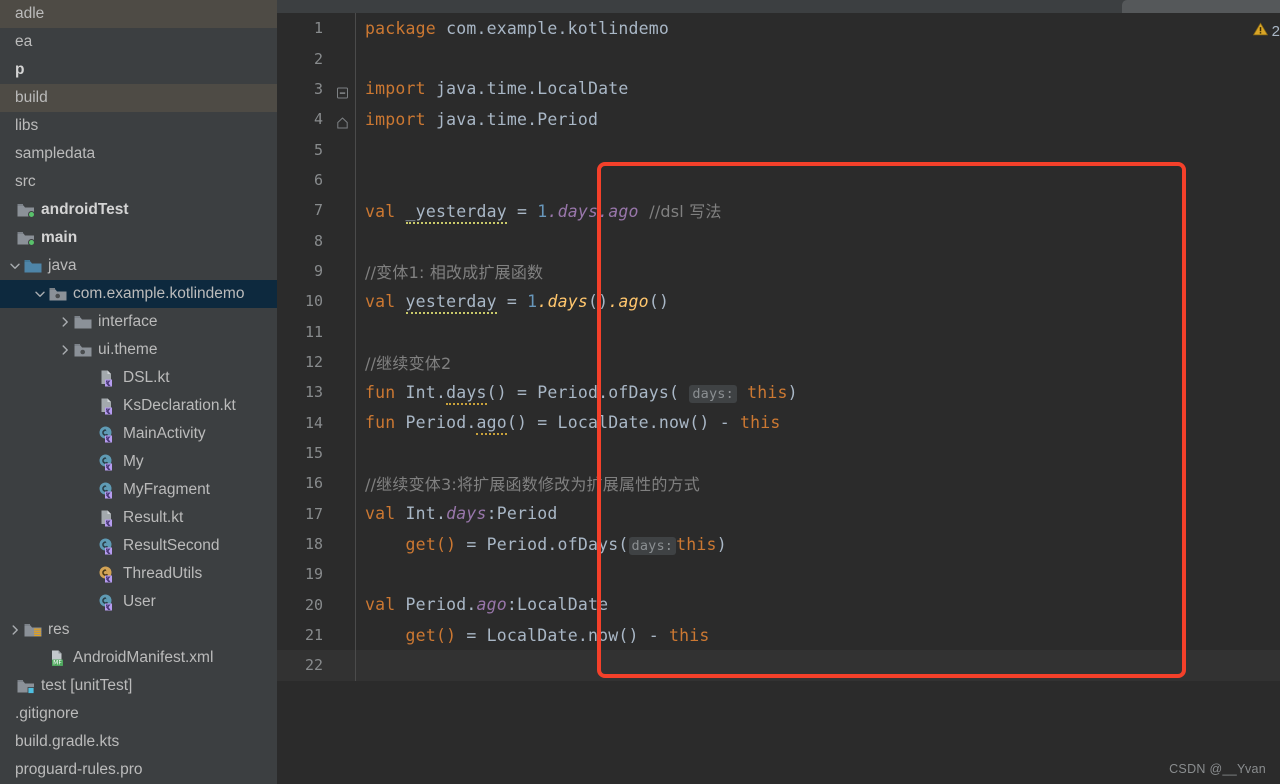 Image resolution: width=1280 pixels, height=784 pixels. Describe the element at coordinates (138, 714) in the screenshot. I see `sidebar-item-gitignore: .gitignore` at that location.